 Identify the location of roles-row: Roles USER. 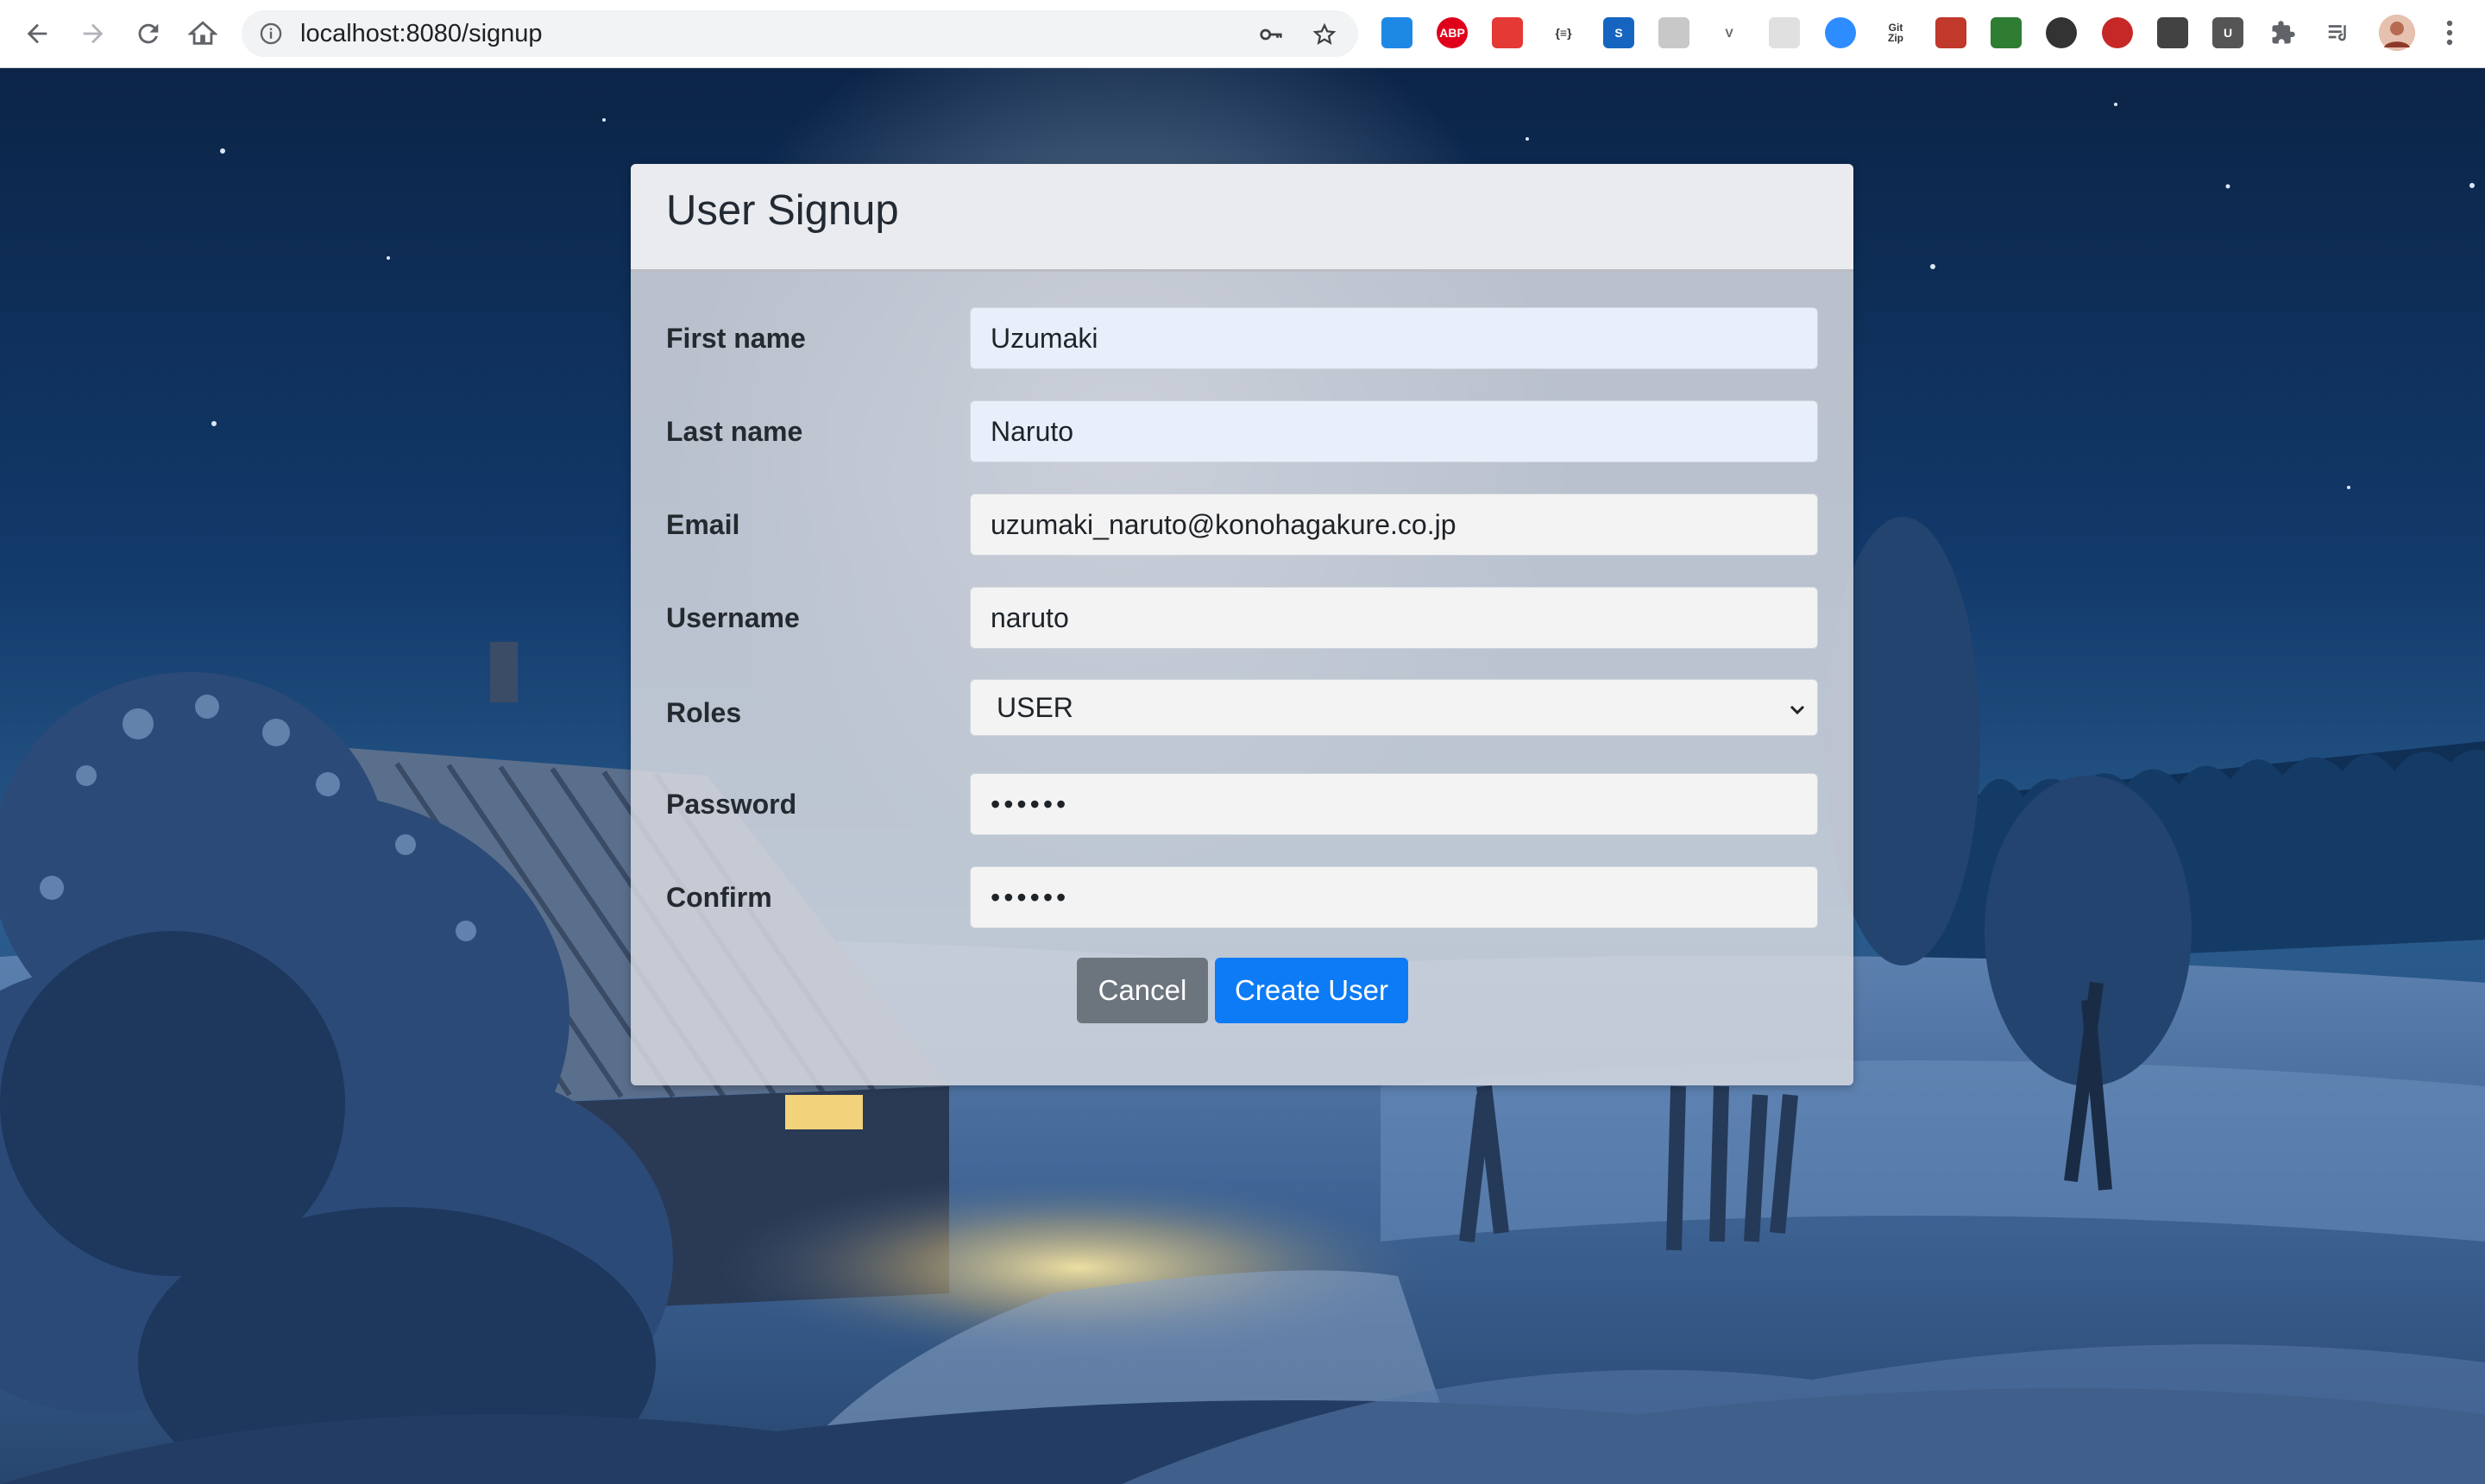
(1242, 707).